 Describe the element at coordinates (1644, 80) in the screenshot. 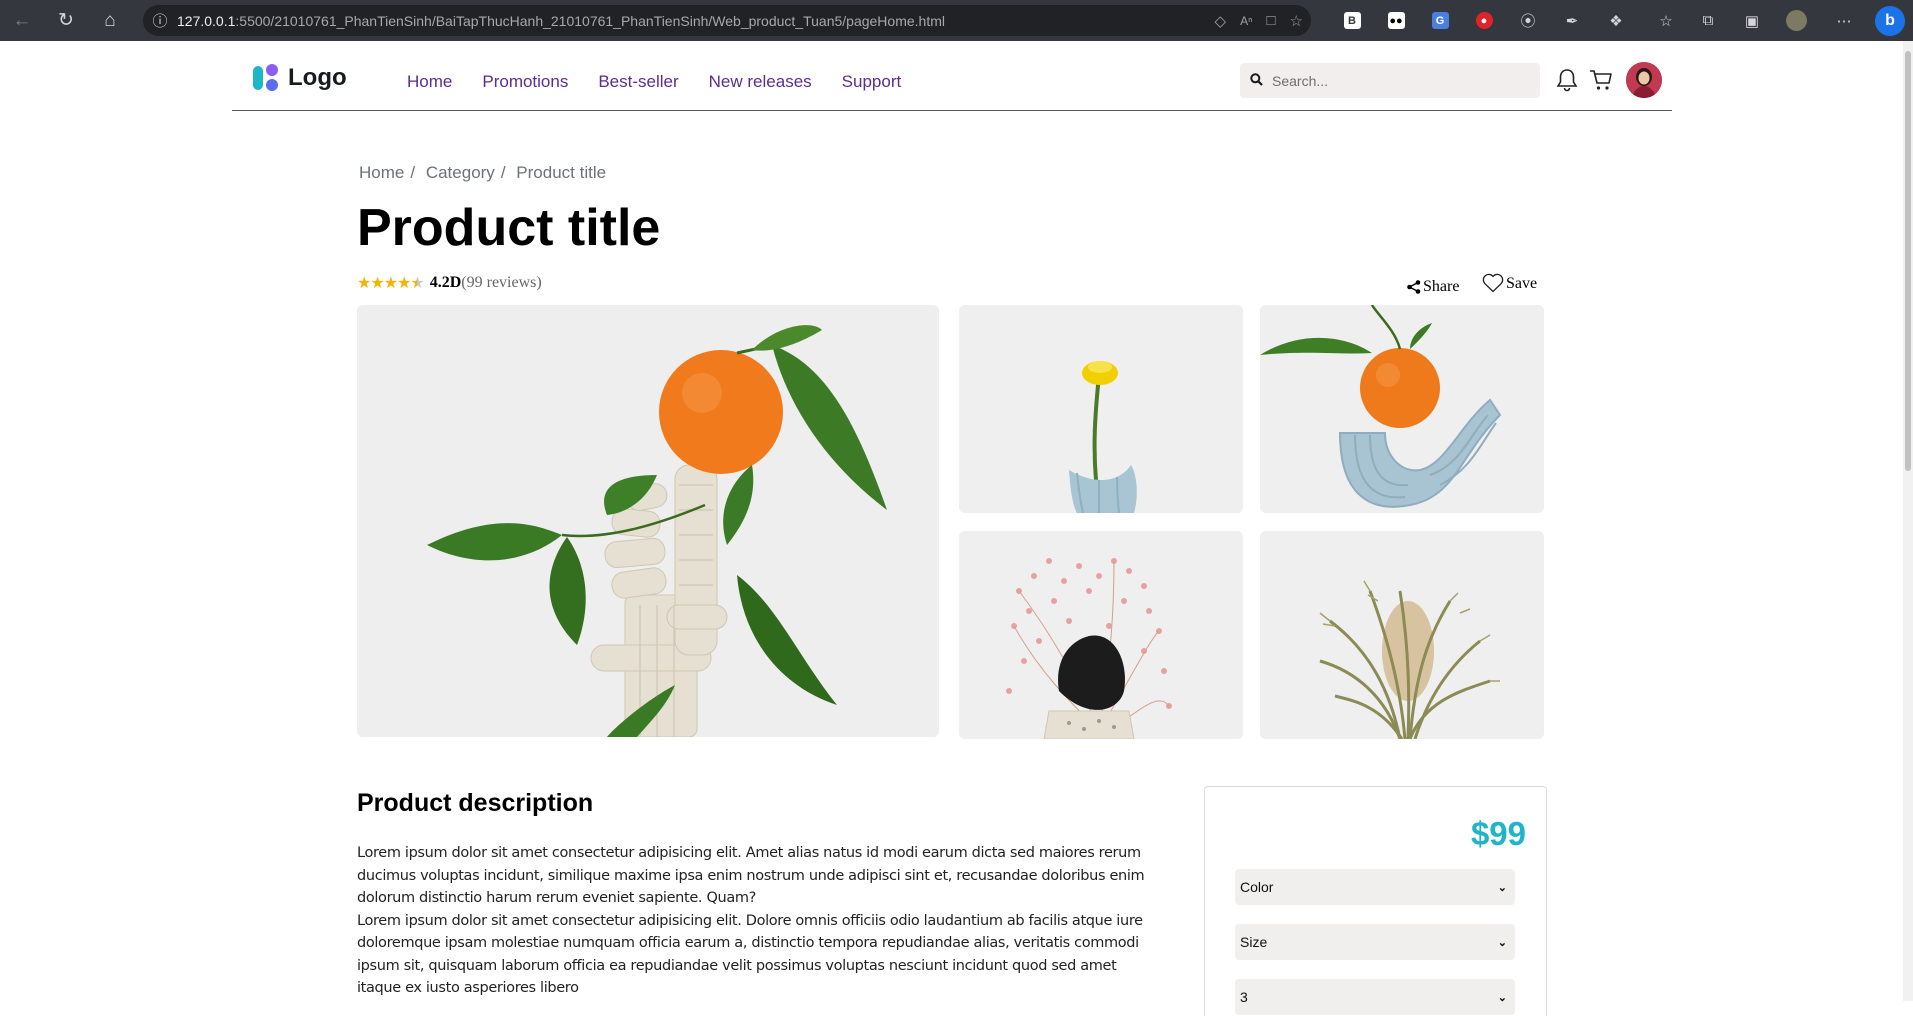

I see `avatar` at that location.